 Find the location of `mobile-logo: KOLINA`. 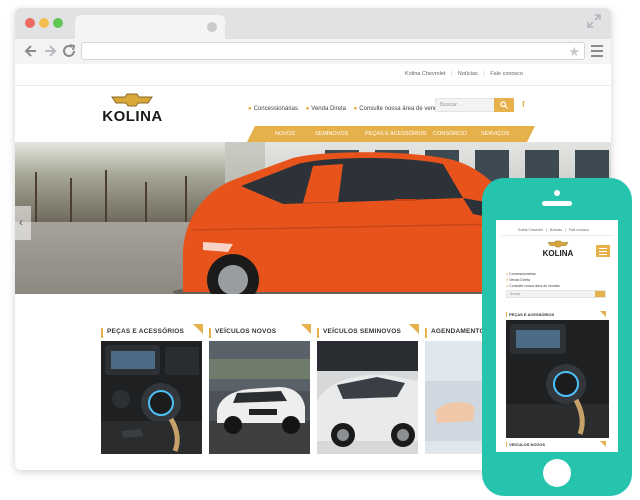

mobile-logo: KOLINA is located at coordinates (558, 250).